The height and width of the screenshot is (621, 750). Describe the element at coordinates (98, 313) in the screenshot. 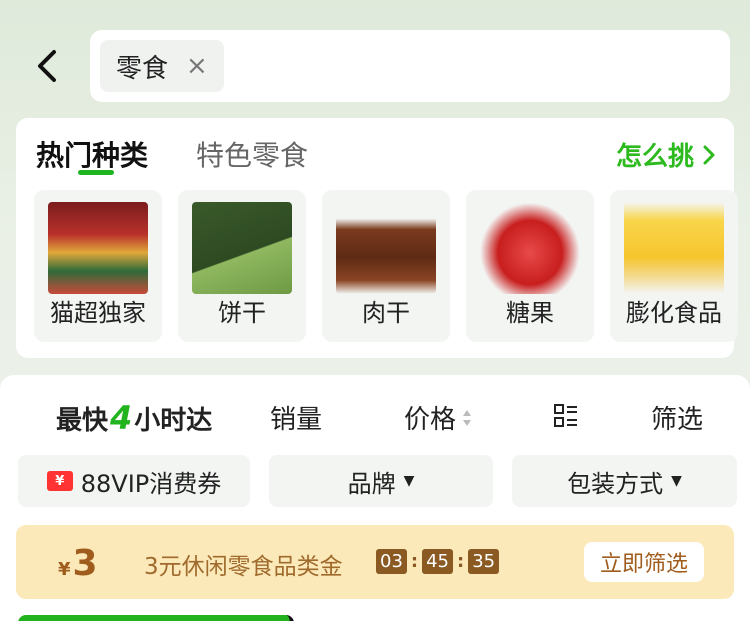

I see `category-label: 猫超独家` at that location.